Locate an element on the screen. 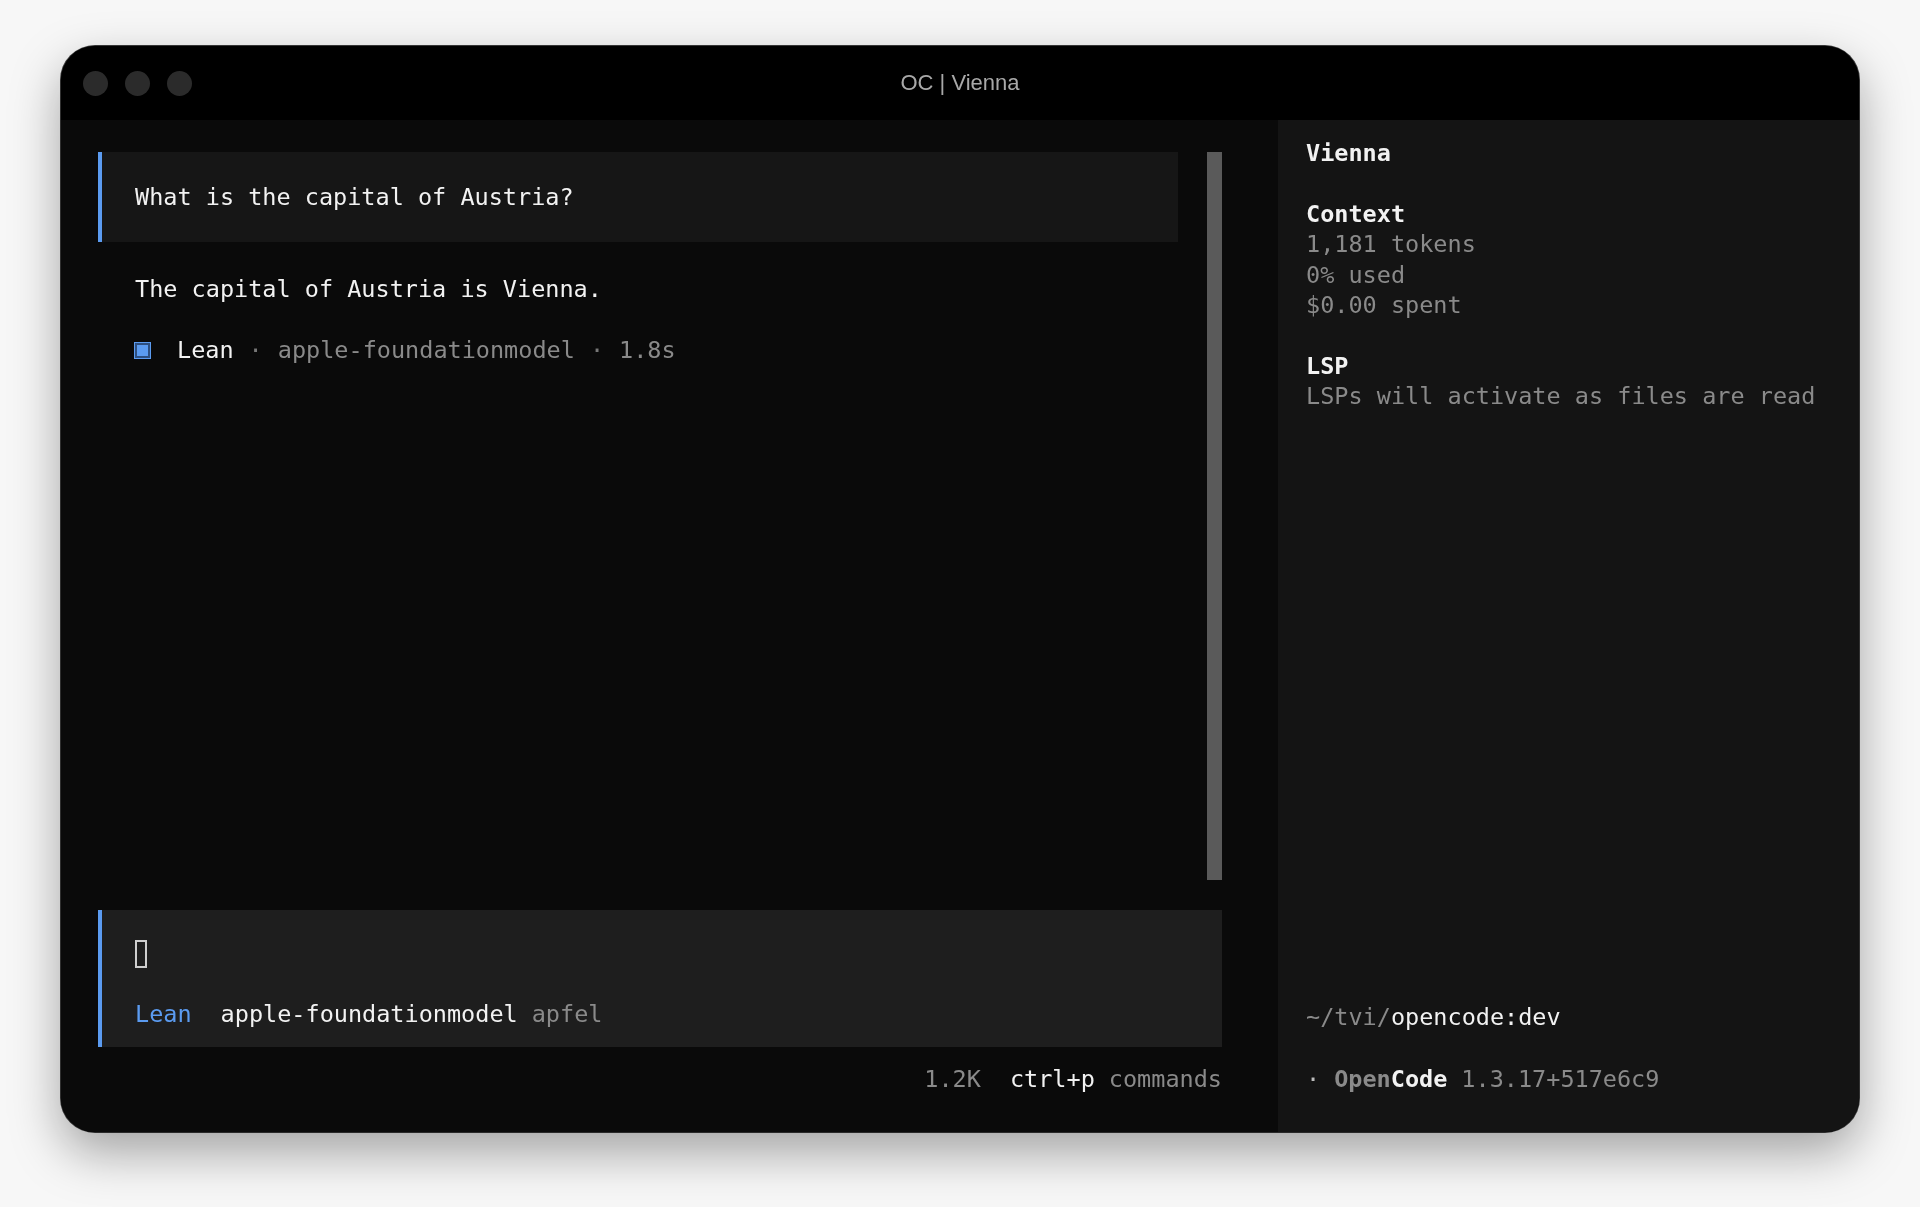  info-text: $0.00 spent is located at coordinates (1384, 305).